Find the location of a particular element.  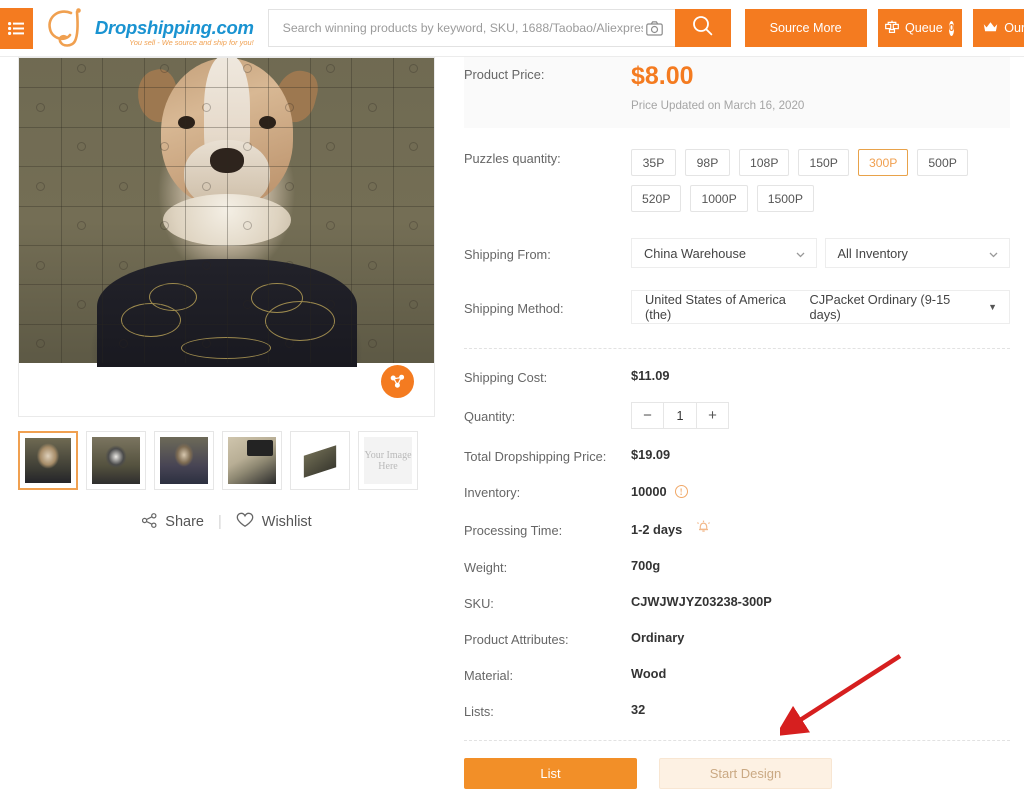

camera-icon is located at coordinates (655, 28).